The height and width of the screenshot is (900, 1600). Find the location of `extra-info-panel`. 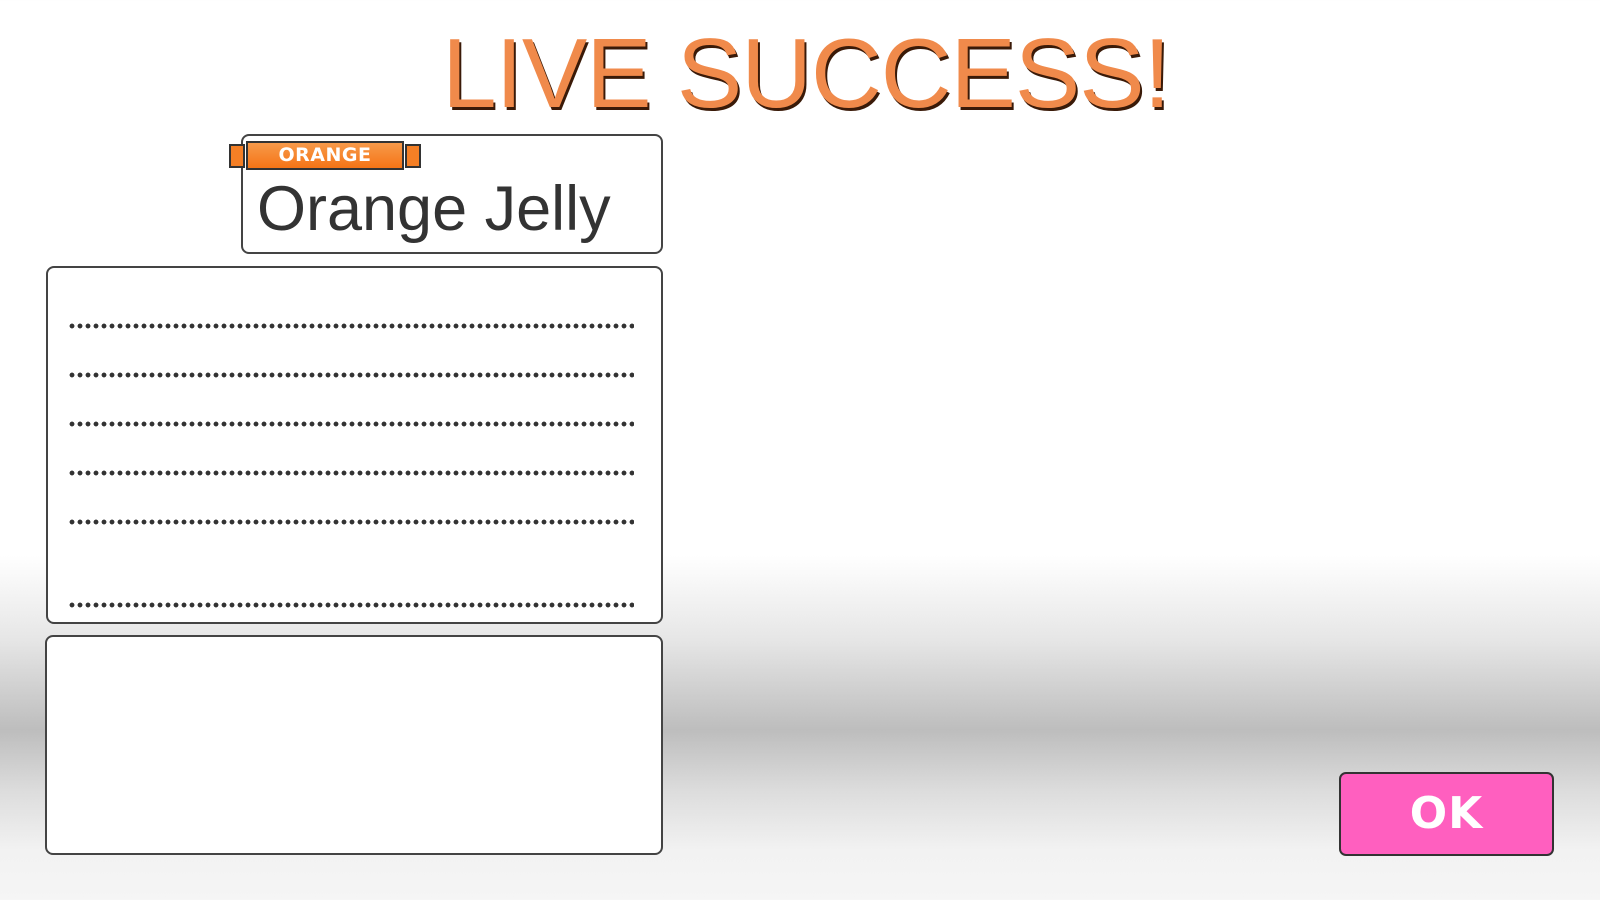

extra-info-panel is located at coordinates (354, 745).